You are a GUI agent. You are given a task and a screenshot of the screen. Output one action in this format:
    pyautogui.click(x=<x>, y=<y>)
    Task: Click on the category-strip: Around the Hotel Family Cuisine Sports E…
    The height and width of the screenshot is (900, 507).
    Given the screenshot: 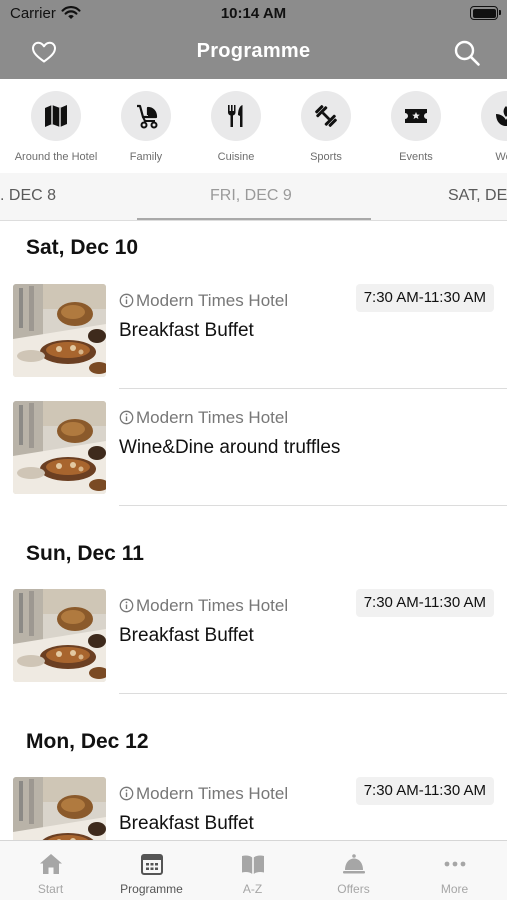 What is the action you would take?
    pyautogui.click(x=253, y=126)
    